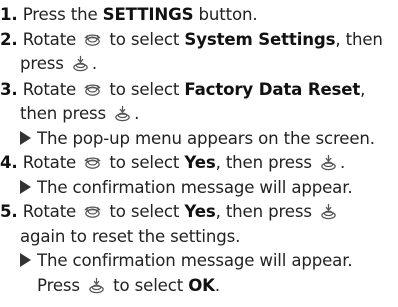  I want to click on step-number: 2., so click(9, 39).